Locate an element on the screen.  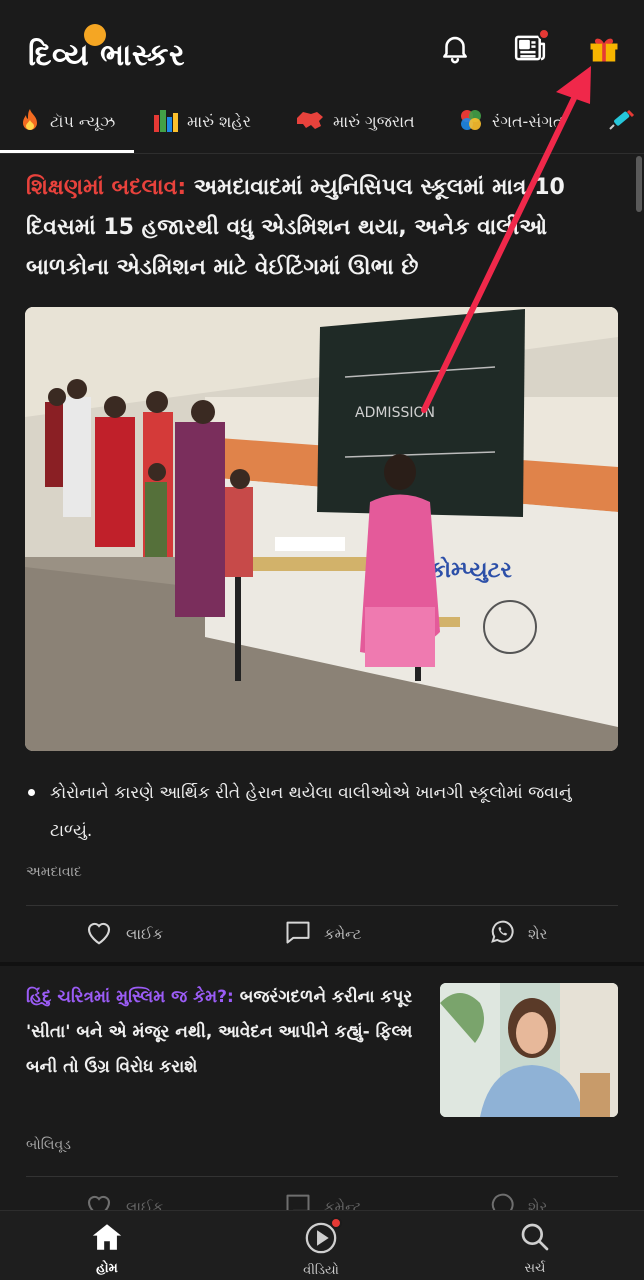
flame-icon is located at coordinates (30, 122).